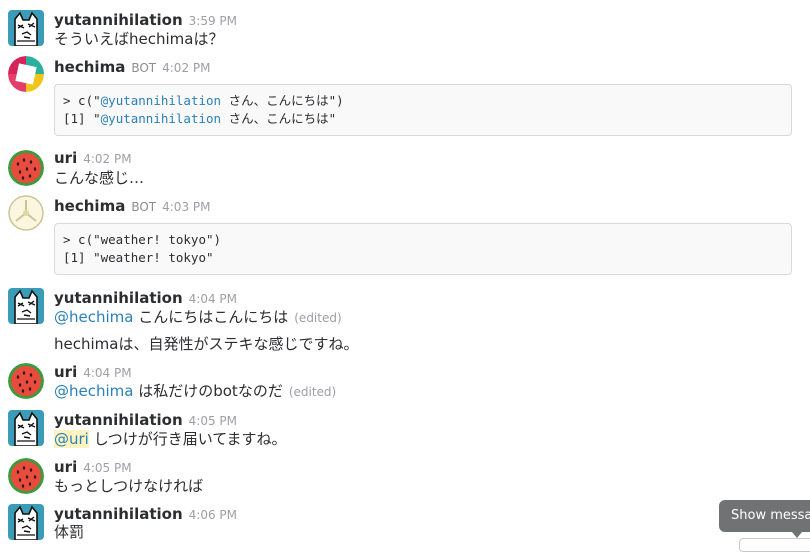 The height and width of the screenshot is (552, 810). I want to click on message-header: yutannihilation 3:59 PM, so click(145, 20).